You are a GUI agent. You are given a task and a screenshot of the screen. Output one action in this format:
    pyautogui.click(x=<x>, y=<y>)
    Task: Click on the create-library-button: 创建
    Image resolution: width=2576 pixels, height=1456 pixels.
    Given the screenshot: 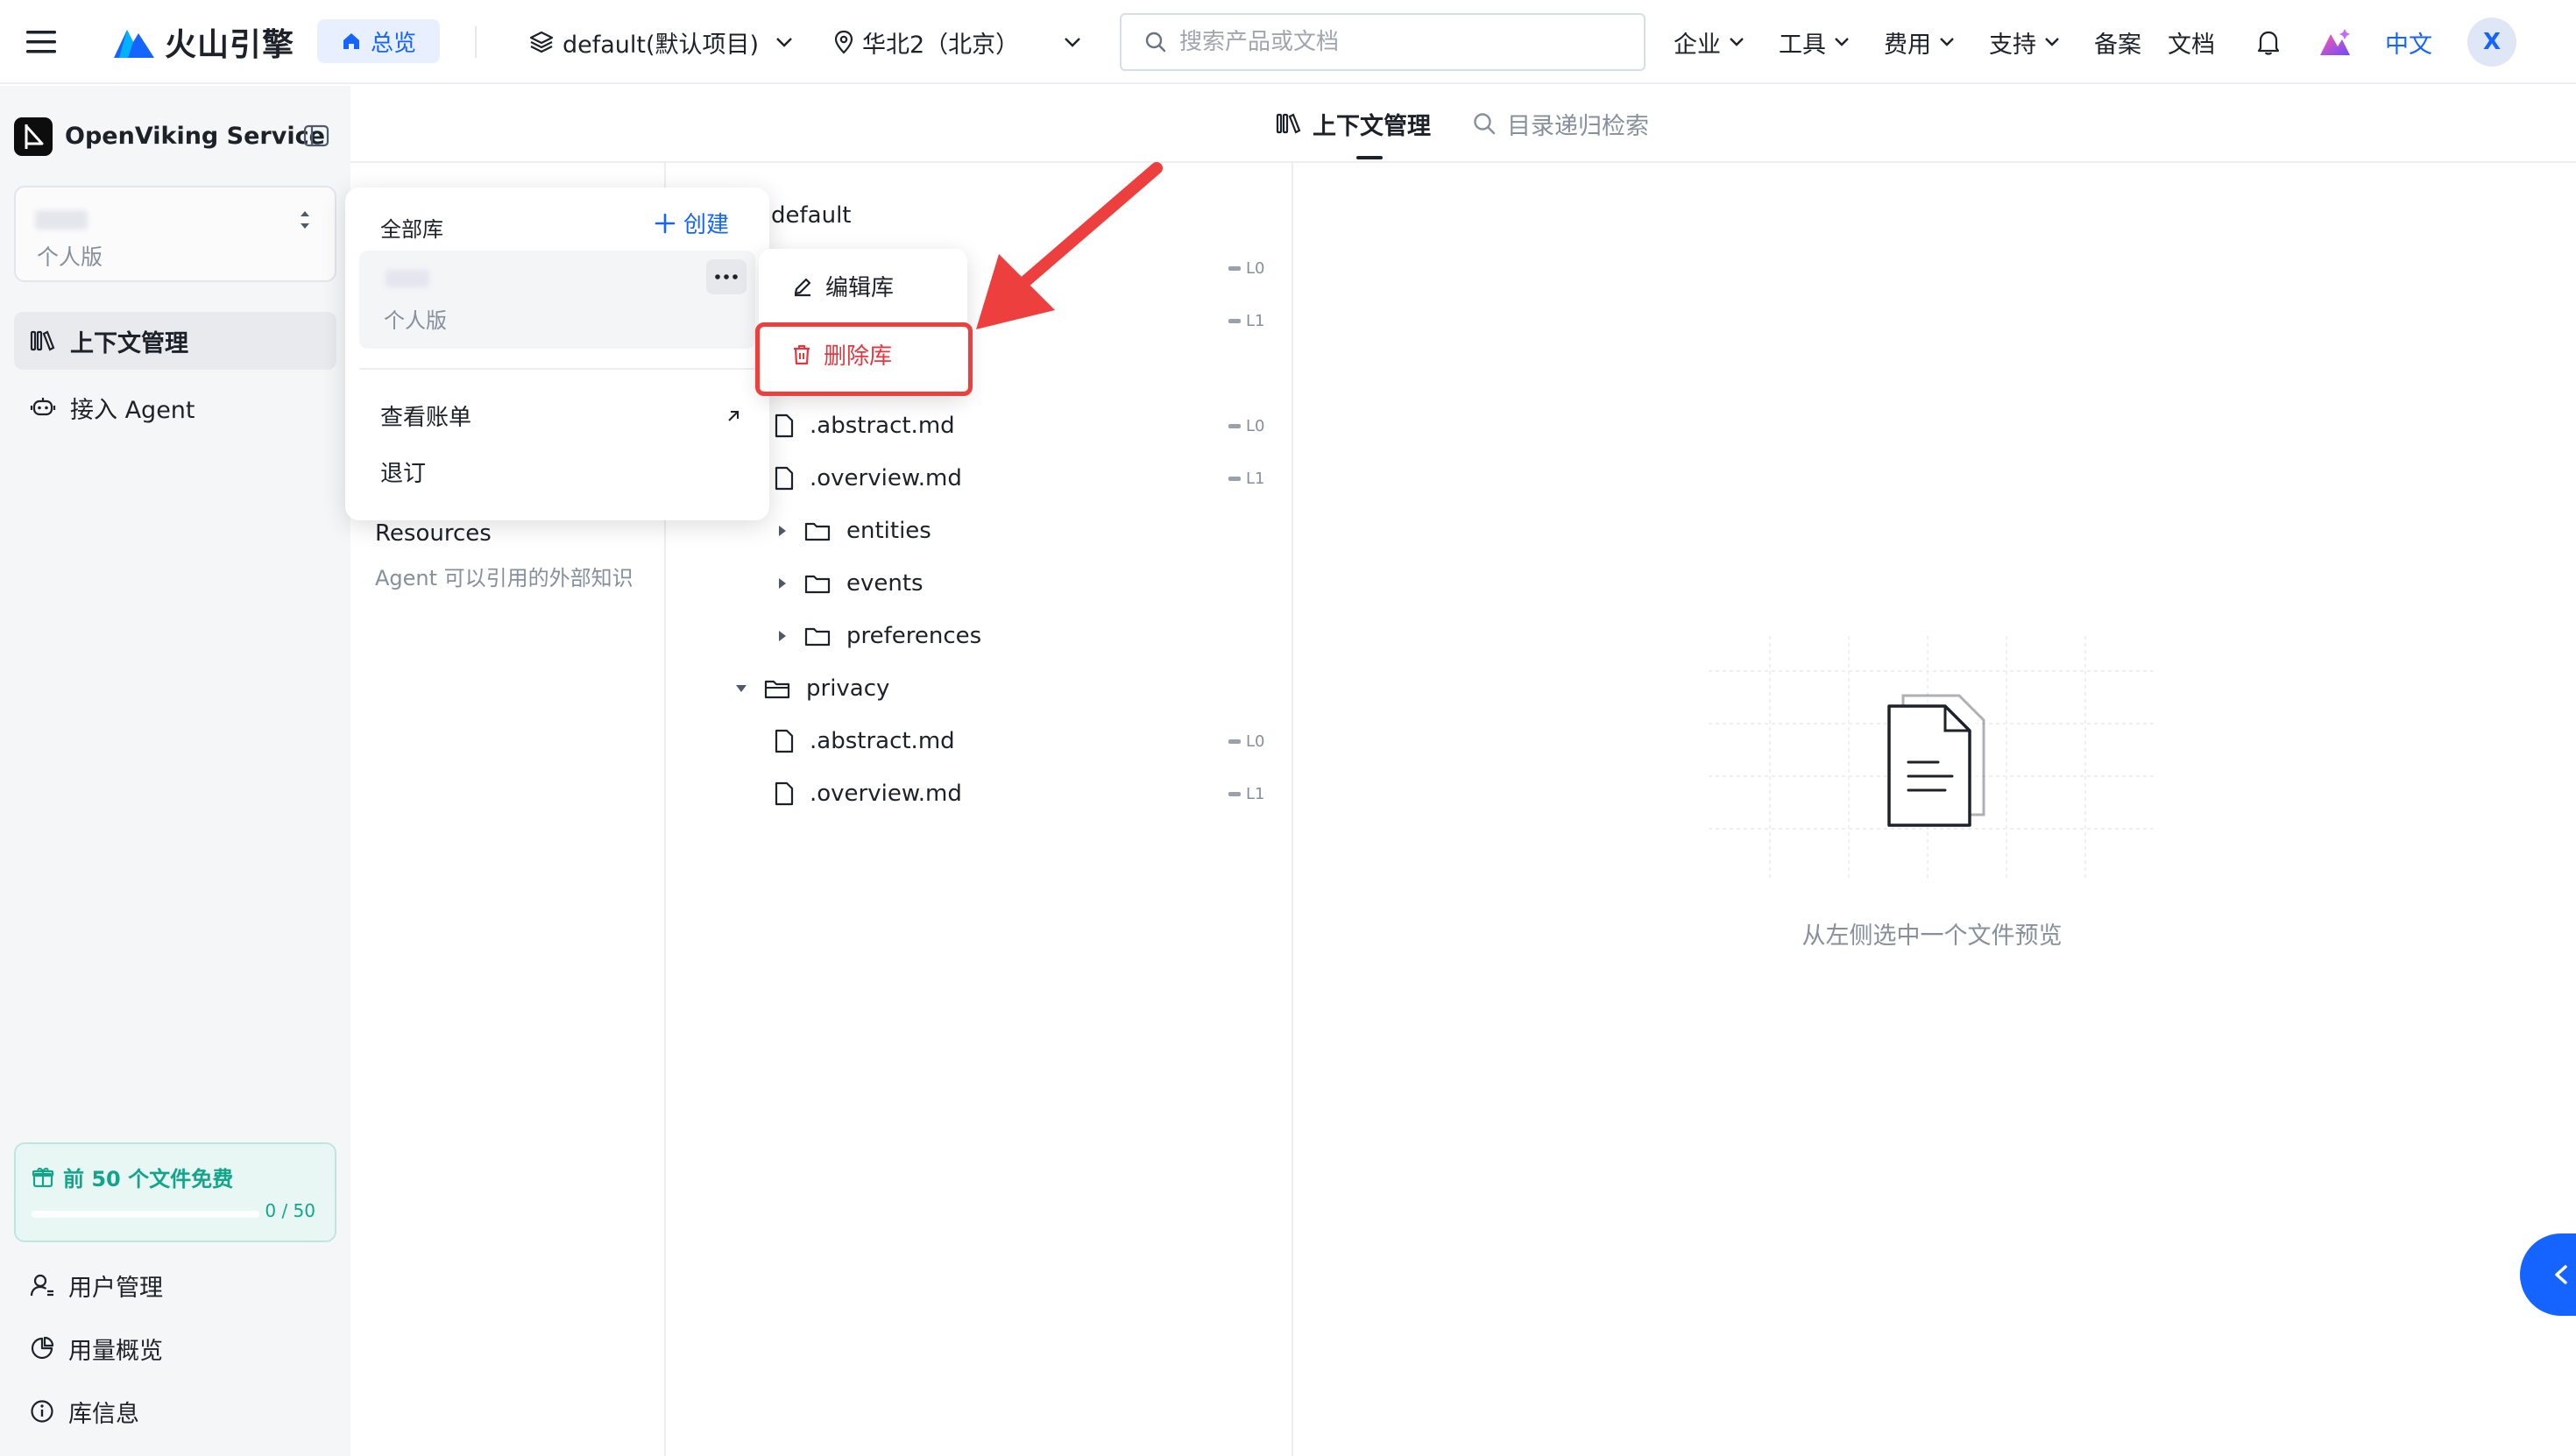 What is the action you would take?
    pyautogui.click(x=691, y=223)
    